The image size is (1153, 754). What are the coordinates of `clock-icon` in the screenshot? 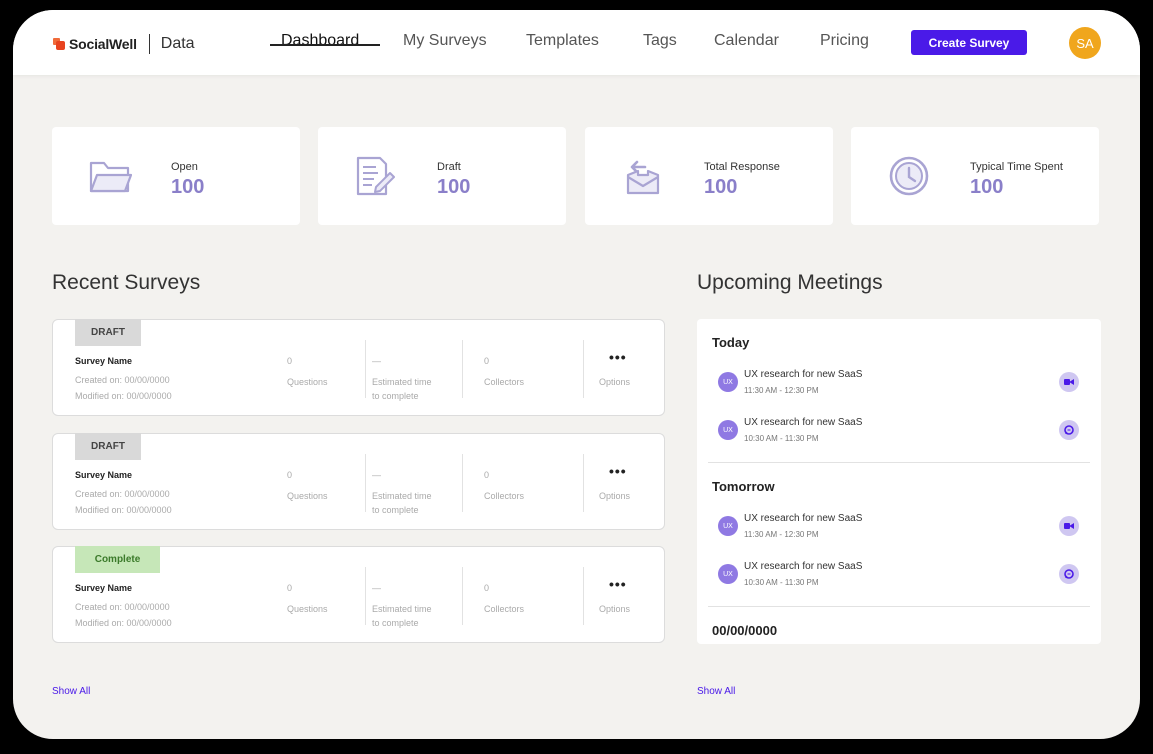 It's located at (909, 176).